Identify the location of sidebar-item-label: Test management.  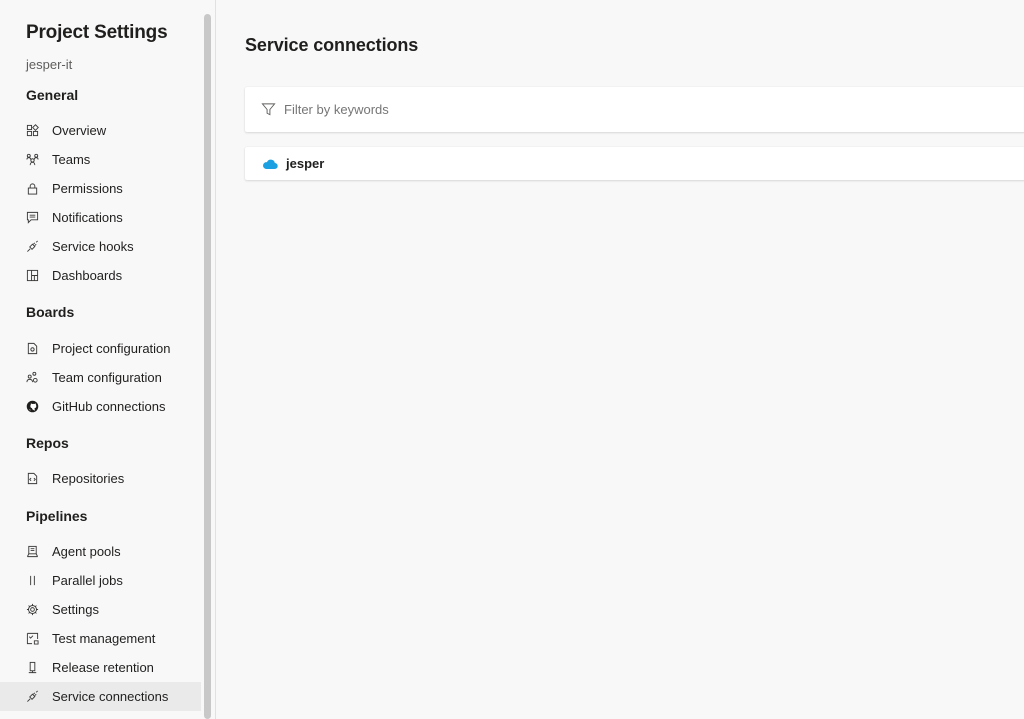
(104, 638).